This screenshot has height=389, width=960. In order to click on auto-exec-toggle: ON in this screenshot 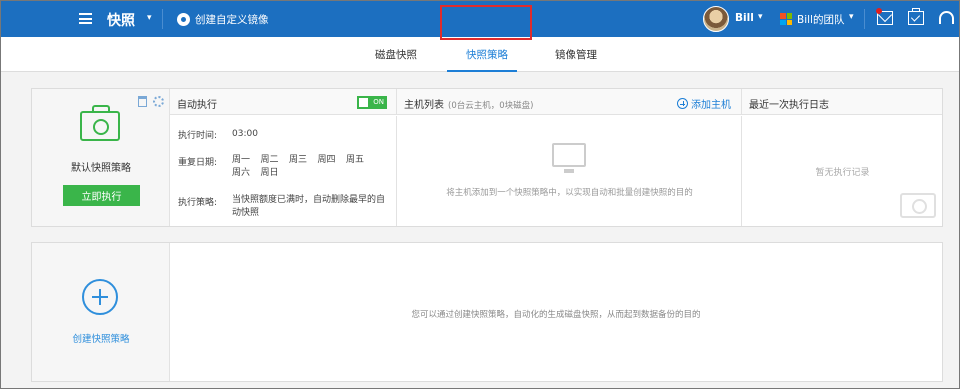, I will do `click(372, 102)`.